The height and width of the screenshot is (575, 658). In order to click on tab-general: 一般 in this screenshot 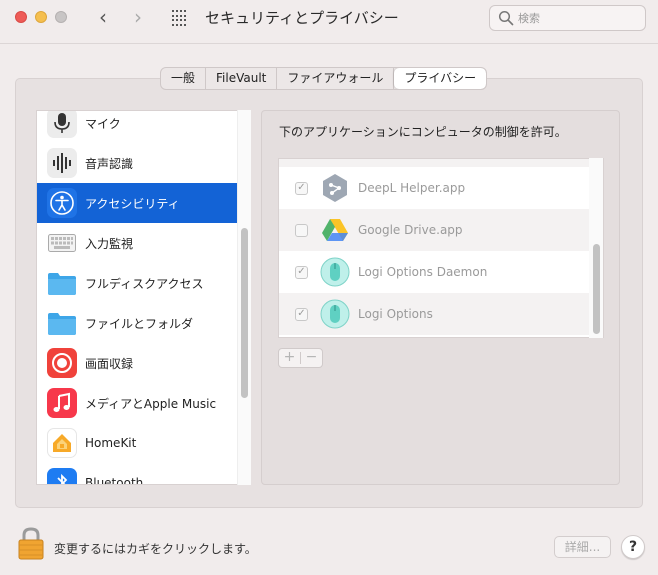, I will do `click(184, 78)`.